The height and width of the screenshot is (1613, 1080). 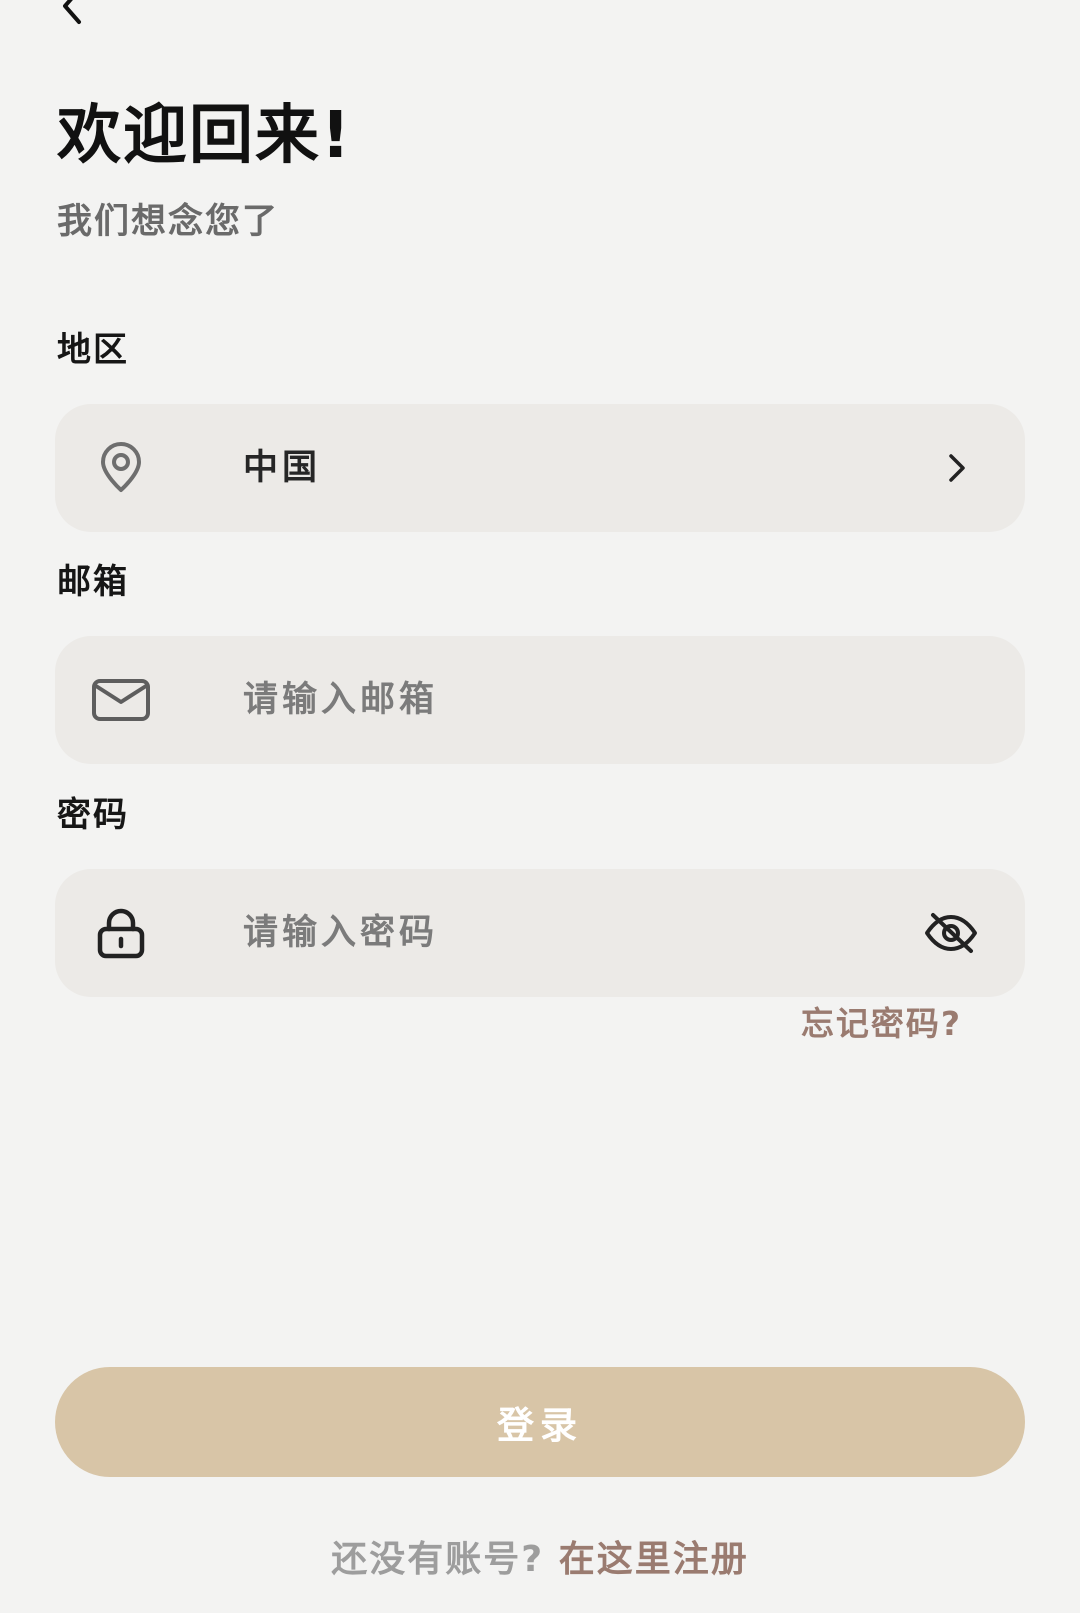 I want to click on login-button: 登录, so click(x=540, y=1422).